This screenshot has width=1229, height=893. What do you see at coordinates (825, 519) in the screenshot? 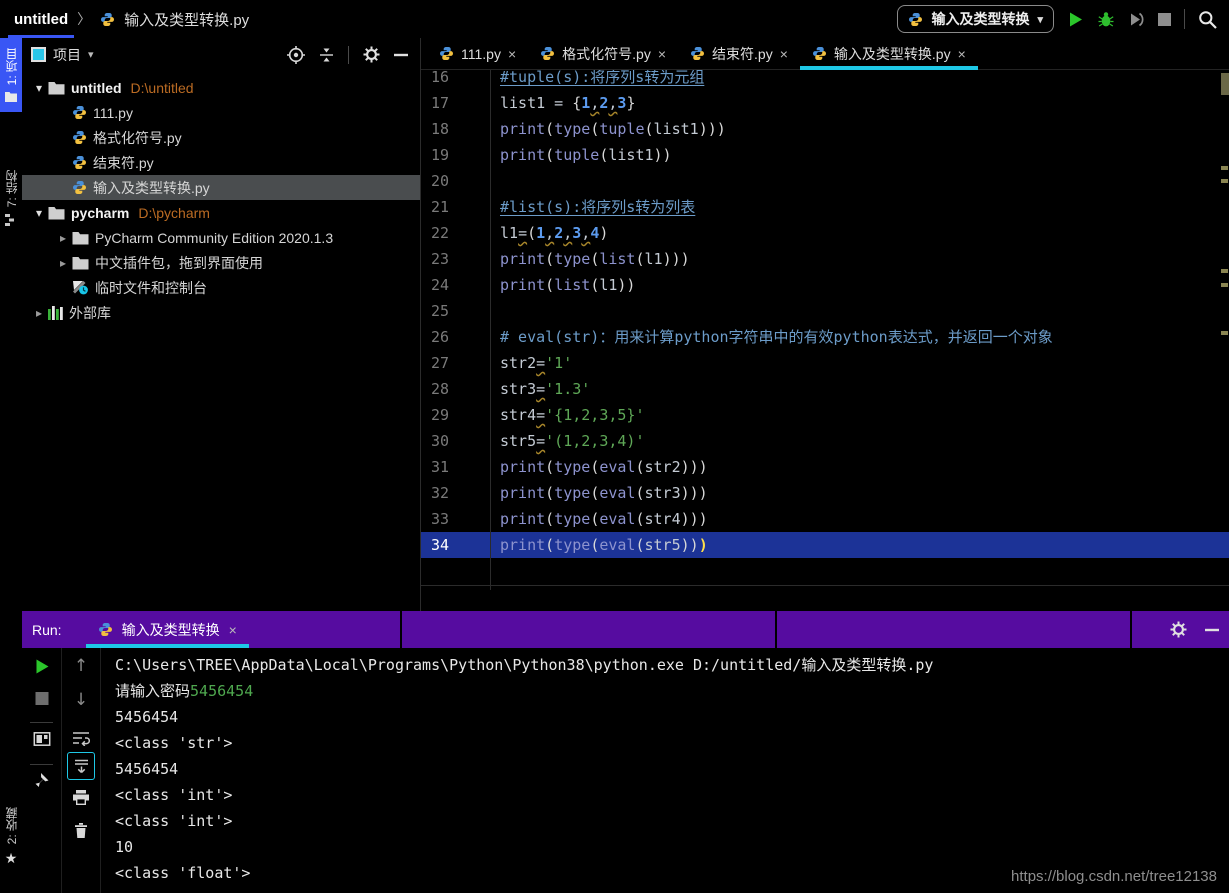
I see `code-line: 33 print(type(eval(str4)))` at bounding box center [825, 519].